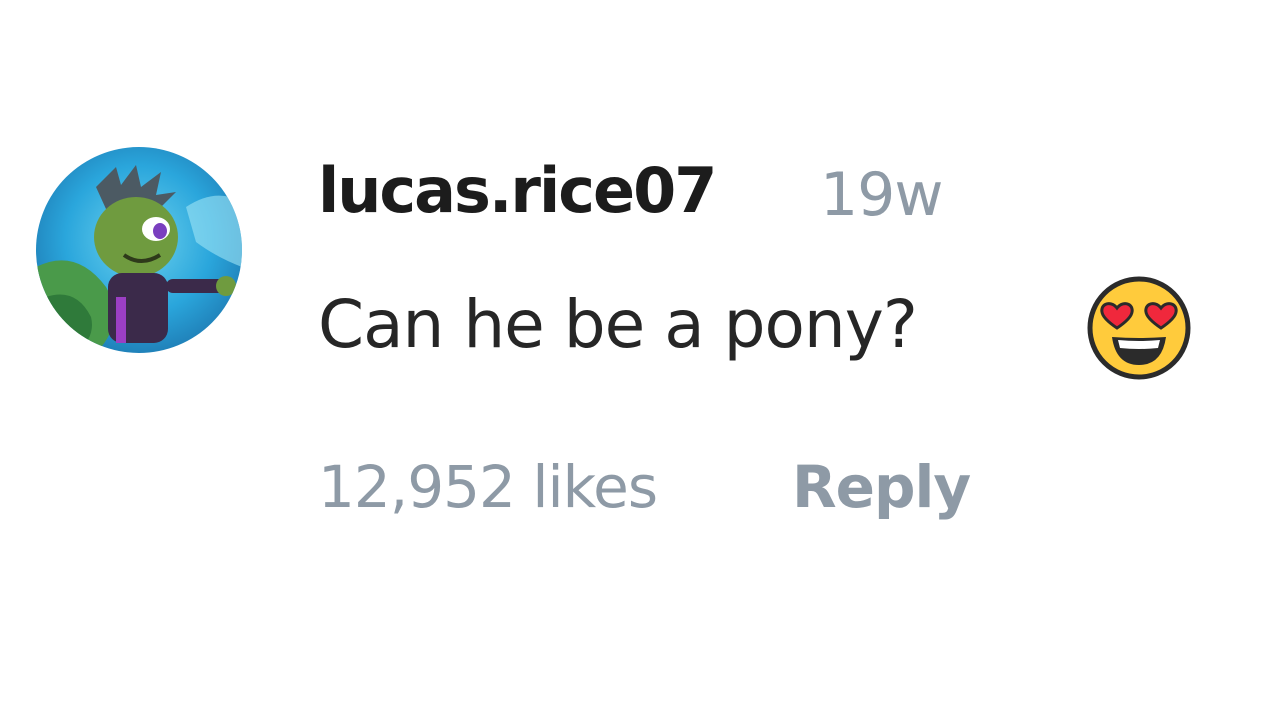 This screenshot has width=1280, height=720. Describe the element at coordinates (618, 324) in the screenshot. I see `comment-text: Can he be a pony?` at that location.